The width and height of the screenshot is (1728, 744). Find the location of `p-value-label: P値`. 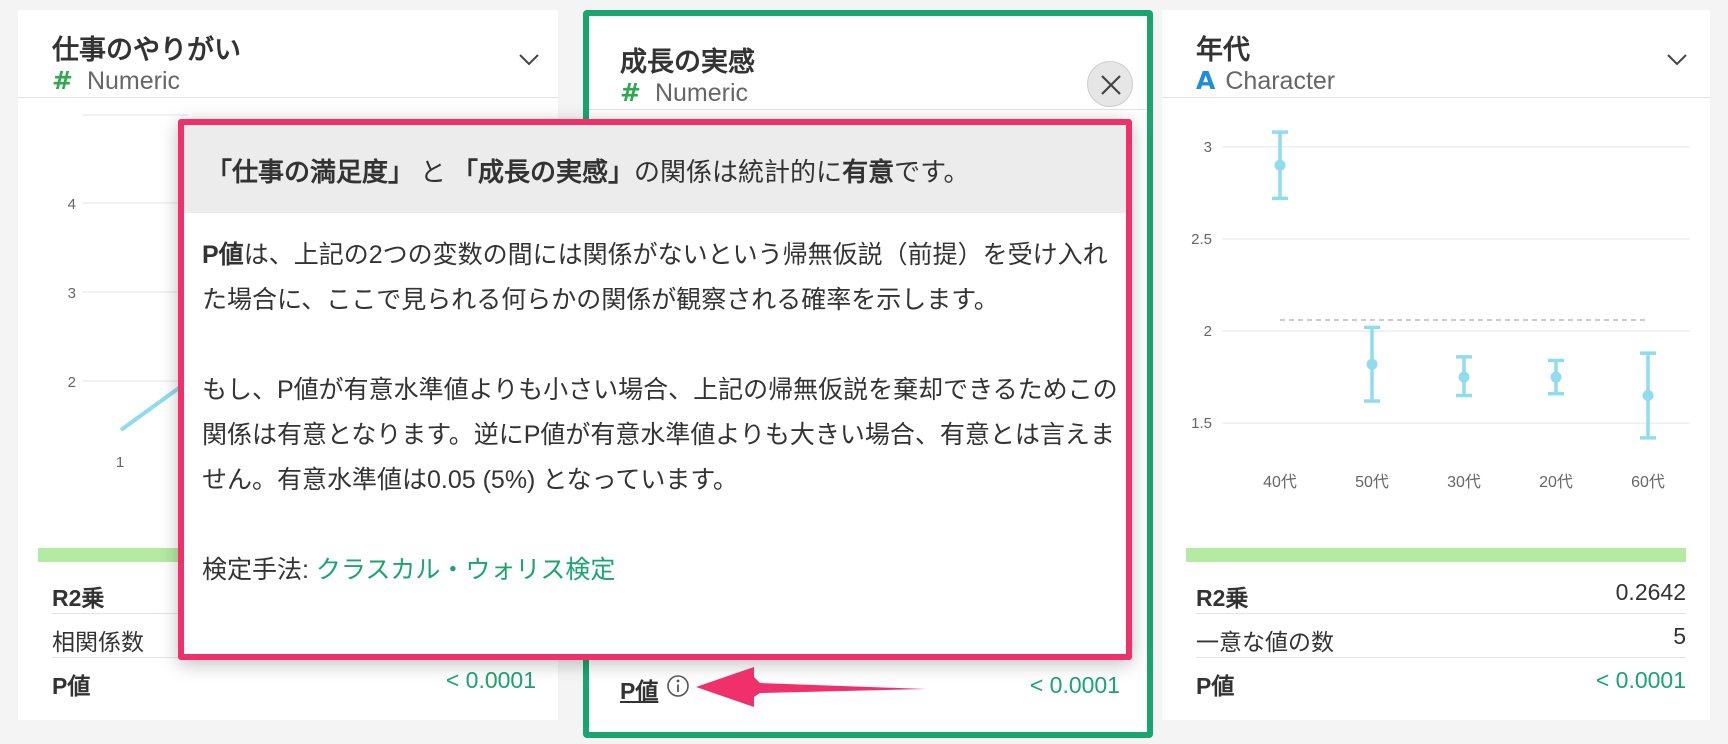

p-value-label: P値 is located at coordinates (639, 689).